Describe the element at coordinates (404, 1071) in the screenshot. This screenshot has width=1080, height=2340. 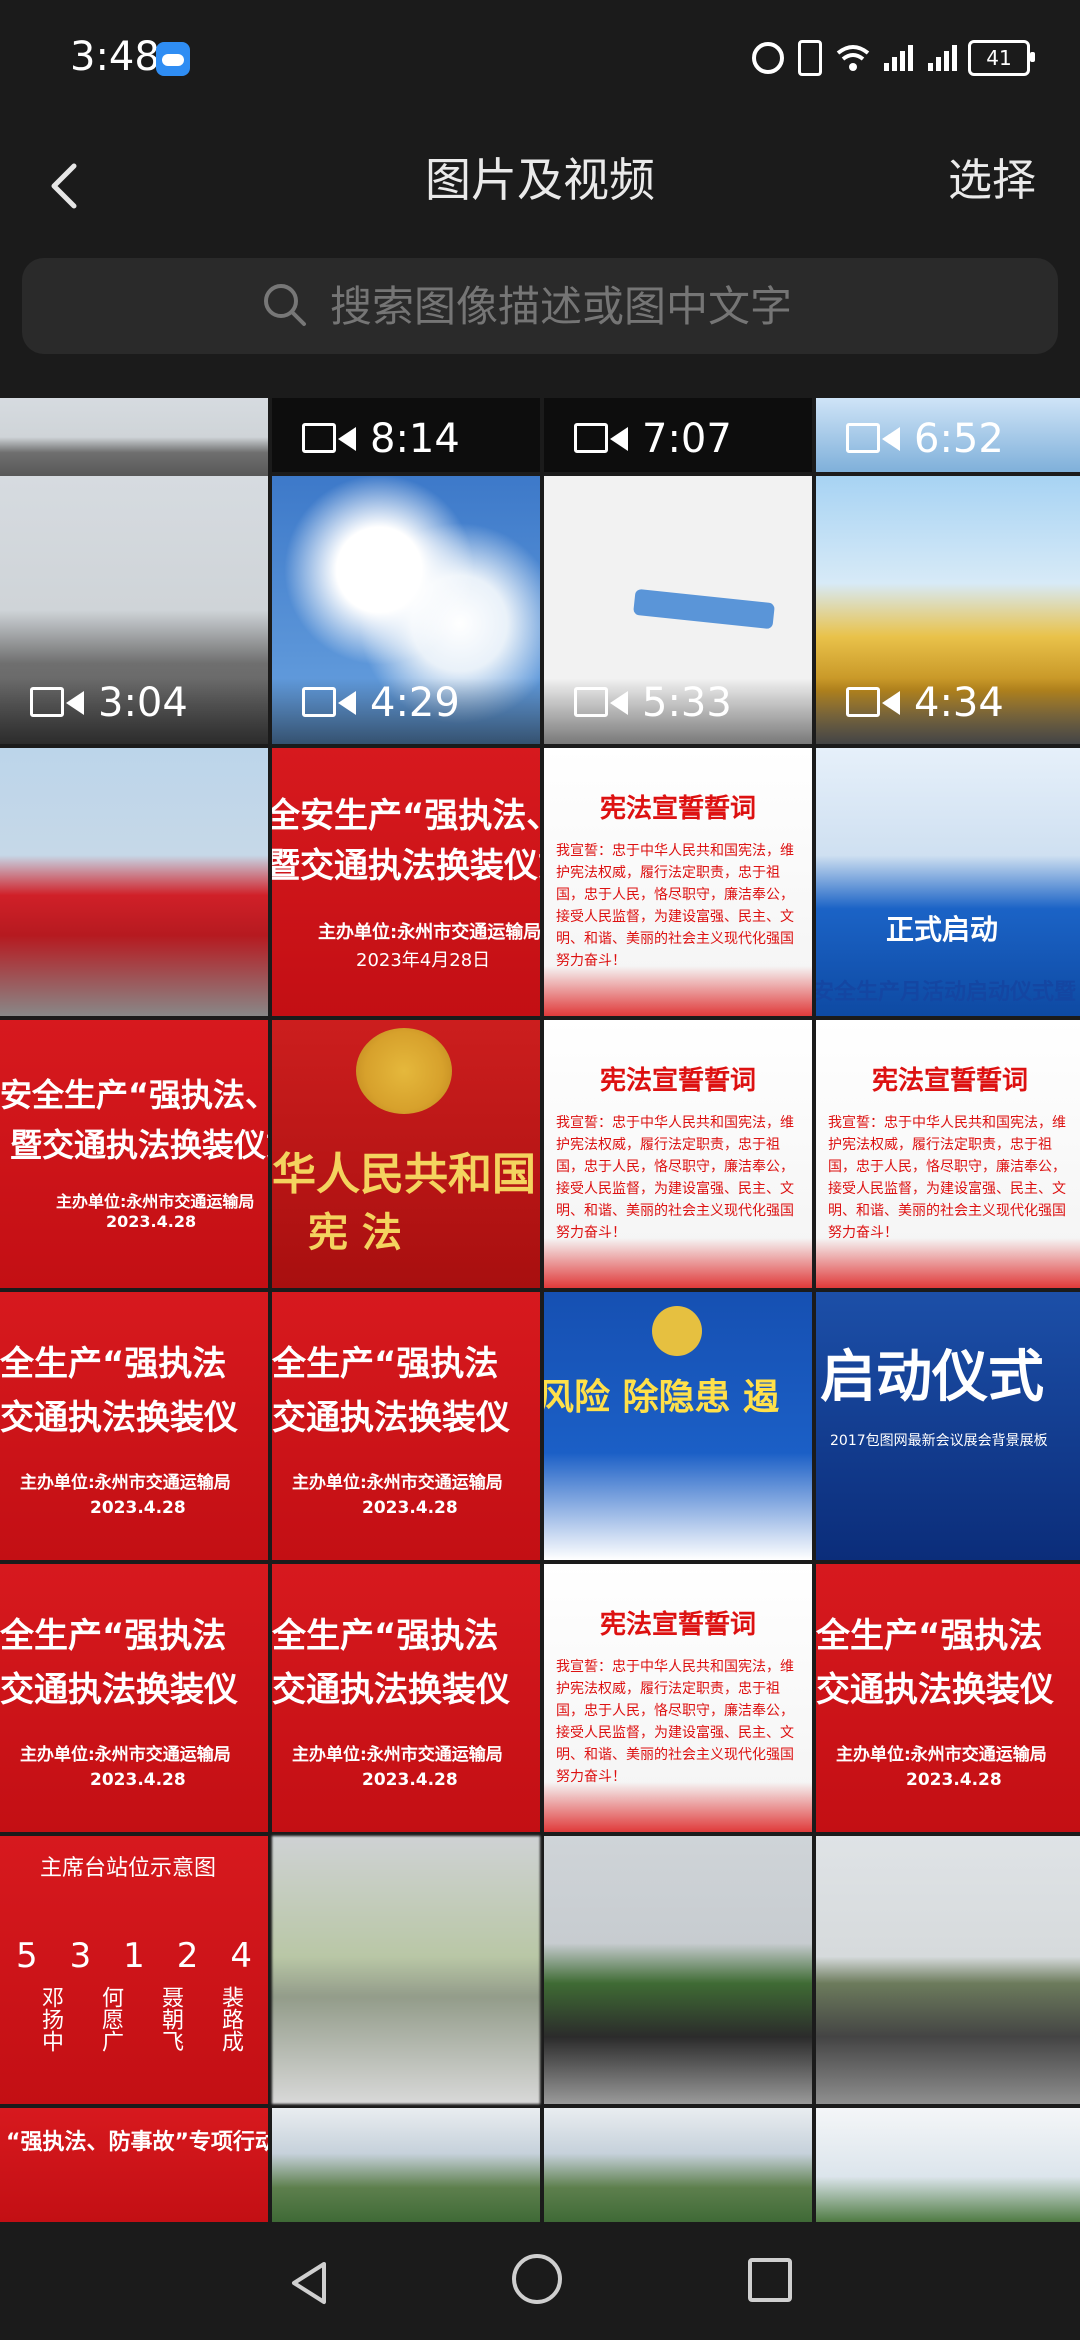
I see `national-emblem-icon` at that location.